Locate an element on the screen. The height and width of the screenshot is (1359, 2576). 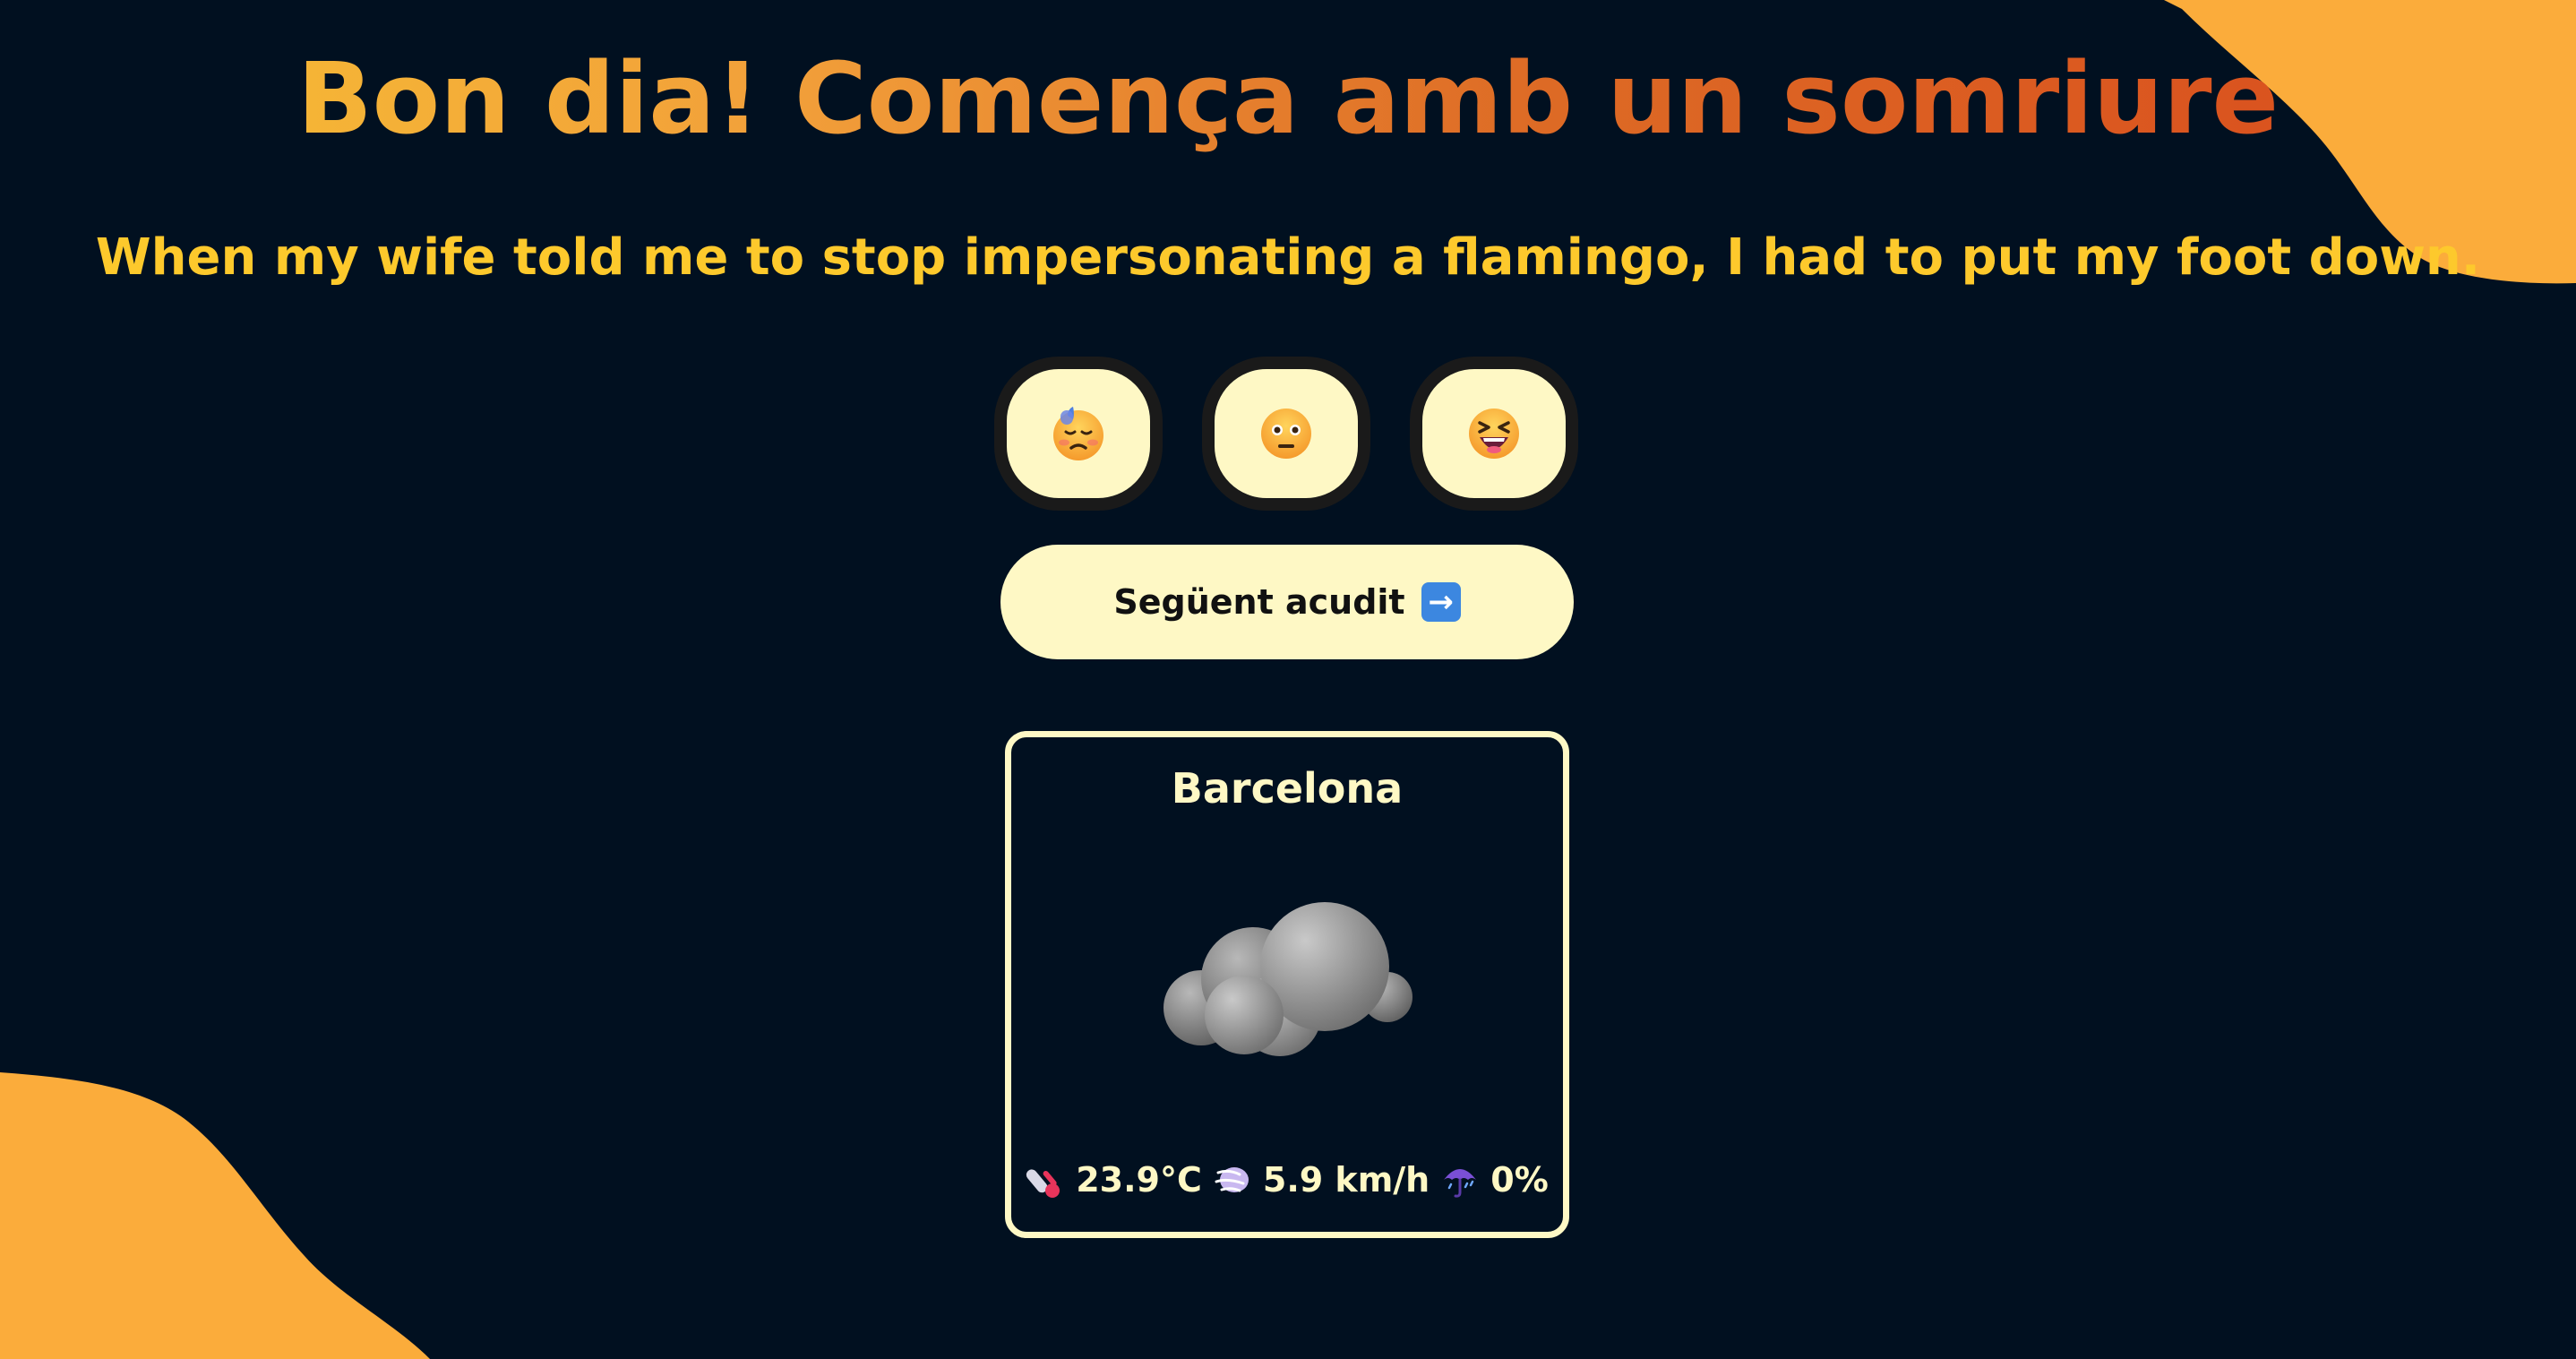
reaction-button-laugh is located at coordinates (1494, 434).